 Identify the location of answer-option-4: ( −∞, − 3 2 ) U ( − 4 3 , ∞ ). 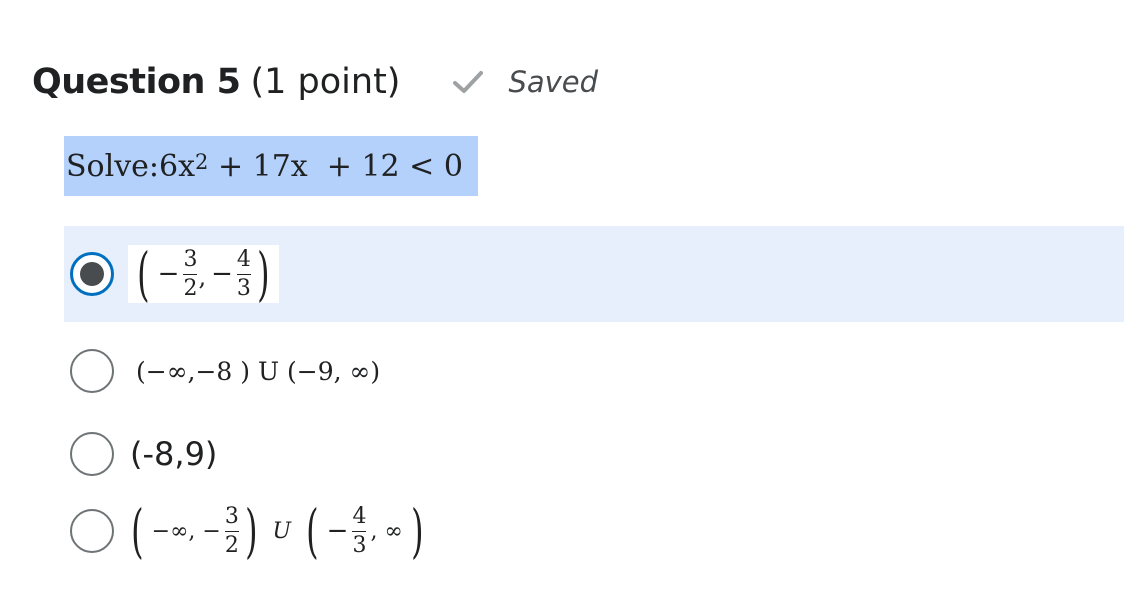
(594, 531).